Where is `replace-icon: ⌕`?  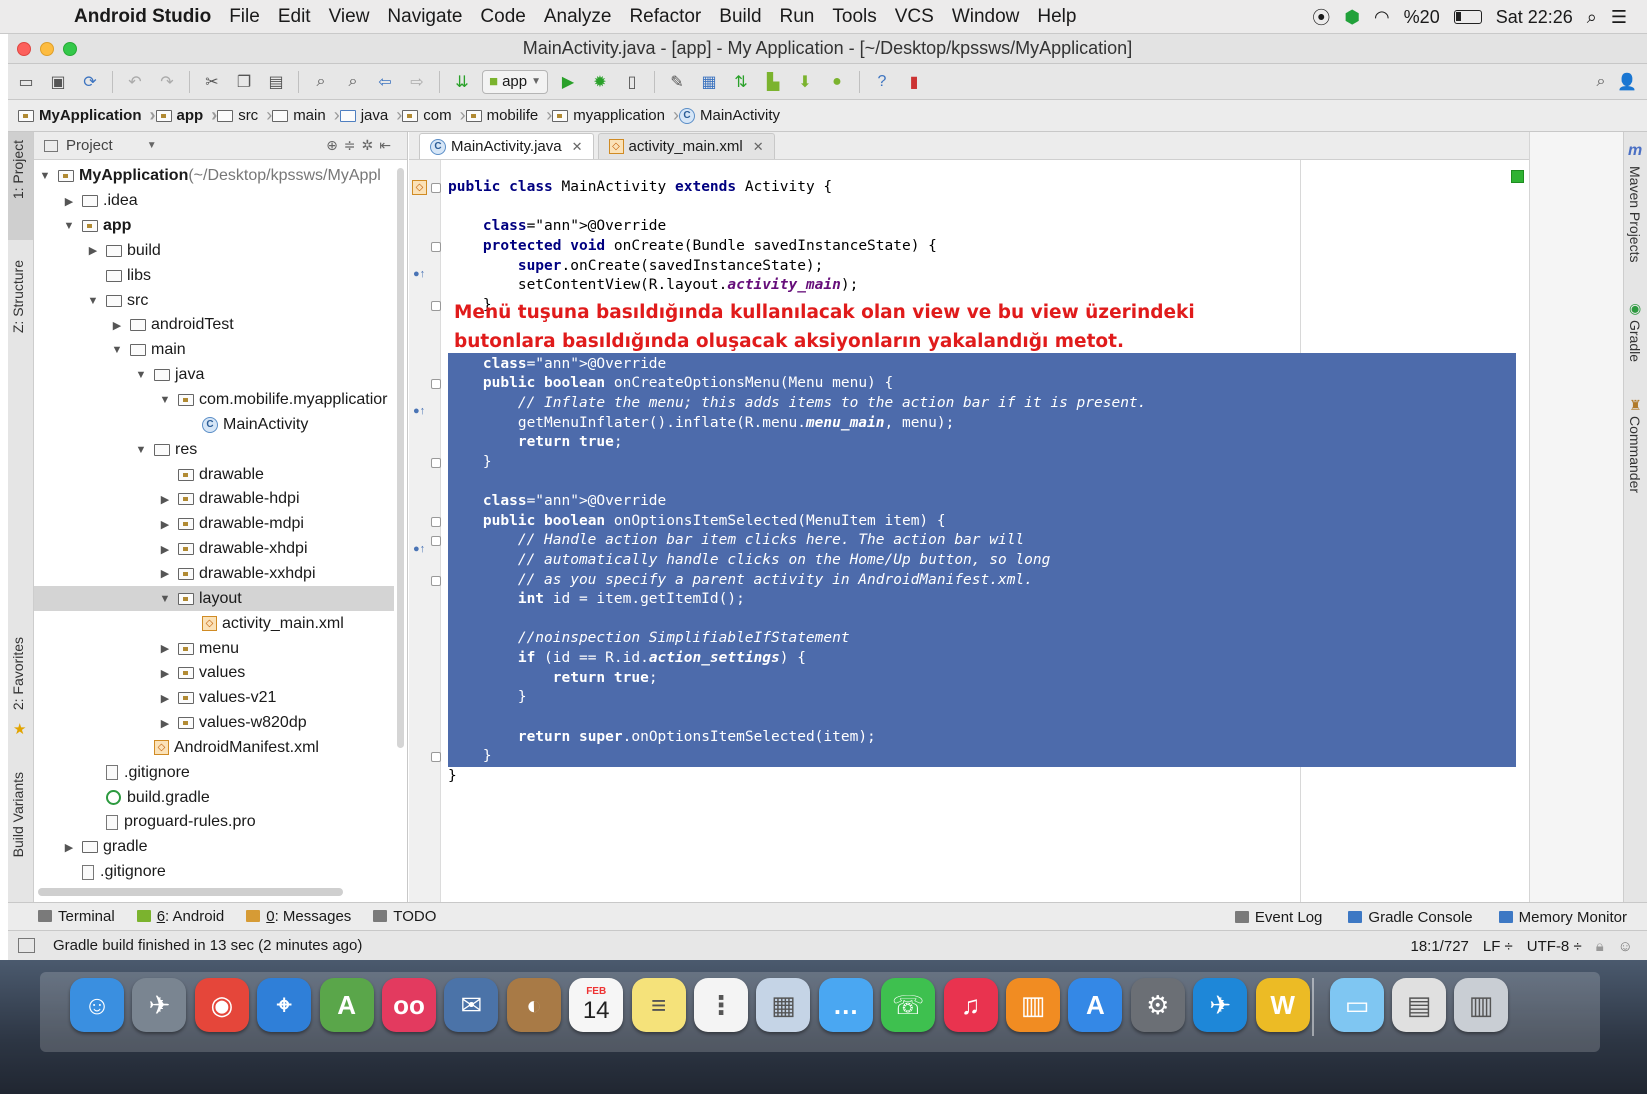 replace-icon: ⌕ is located at coordinates (353, 82).